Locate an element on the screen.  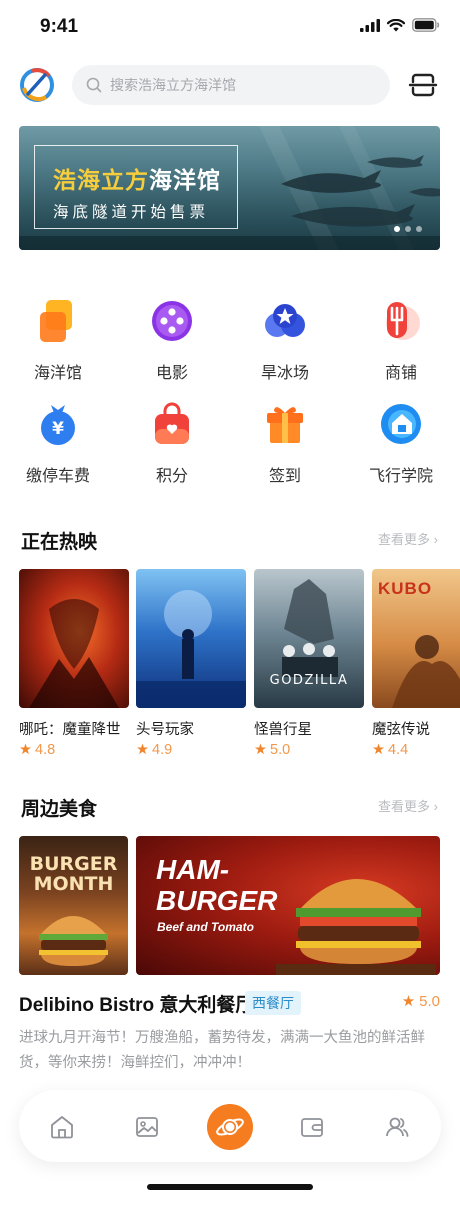
movie-rating: ★ 4.4 is located at coordinates (416, 750).